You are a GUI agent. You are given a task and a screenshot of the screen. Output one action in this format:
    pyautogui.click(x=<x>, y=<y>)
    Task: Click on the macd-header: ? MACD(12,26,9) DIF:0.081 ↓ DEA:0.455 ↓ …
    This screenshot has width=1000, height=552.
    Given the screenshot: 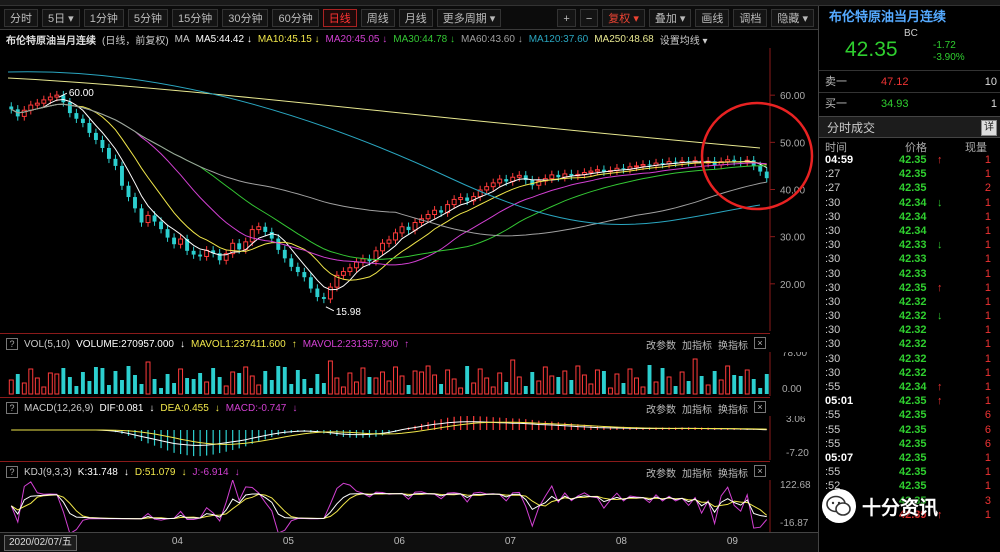 What is the action you would take?
    pyautogui.click(x=385, y=408)
    